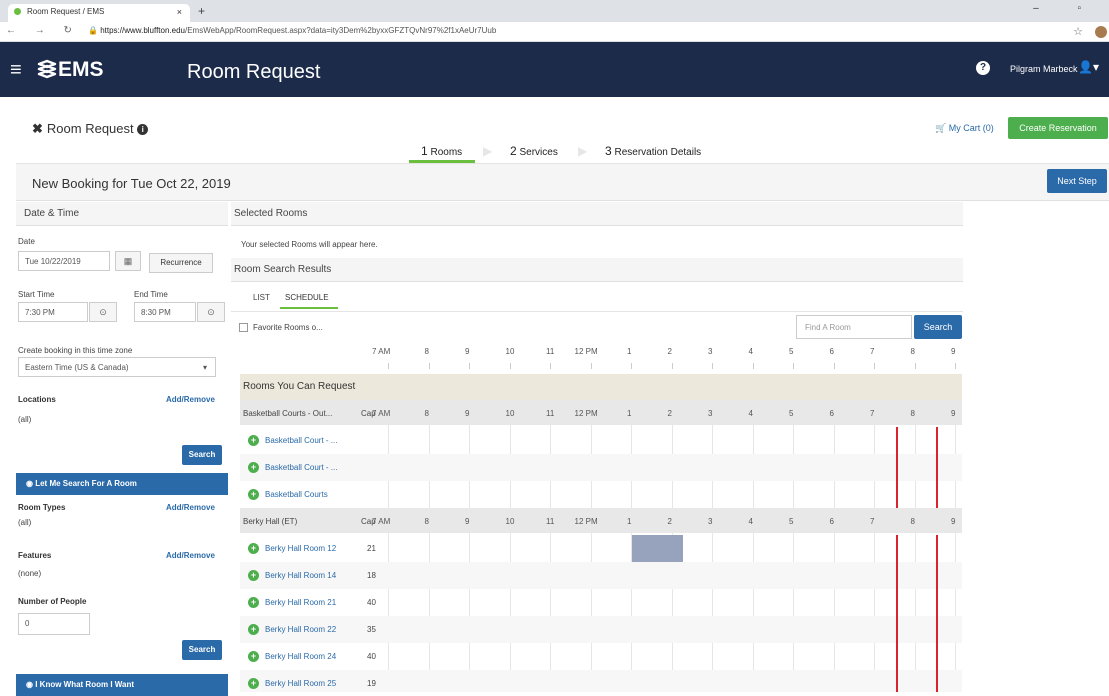 This screenshot has height=696, width=1109. I want to click on window-controls: – ▫, so click(1066, 8).